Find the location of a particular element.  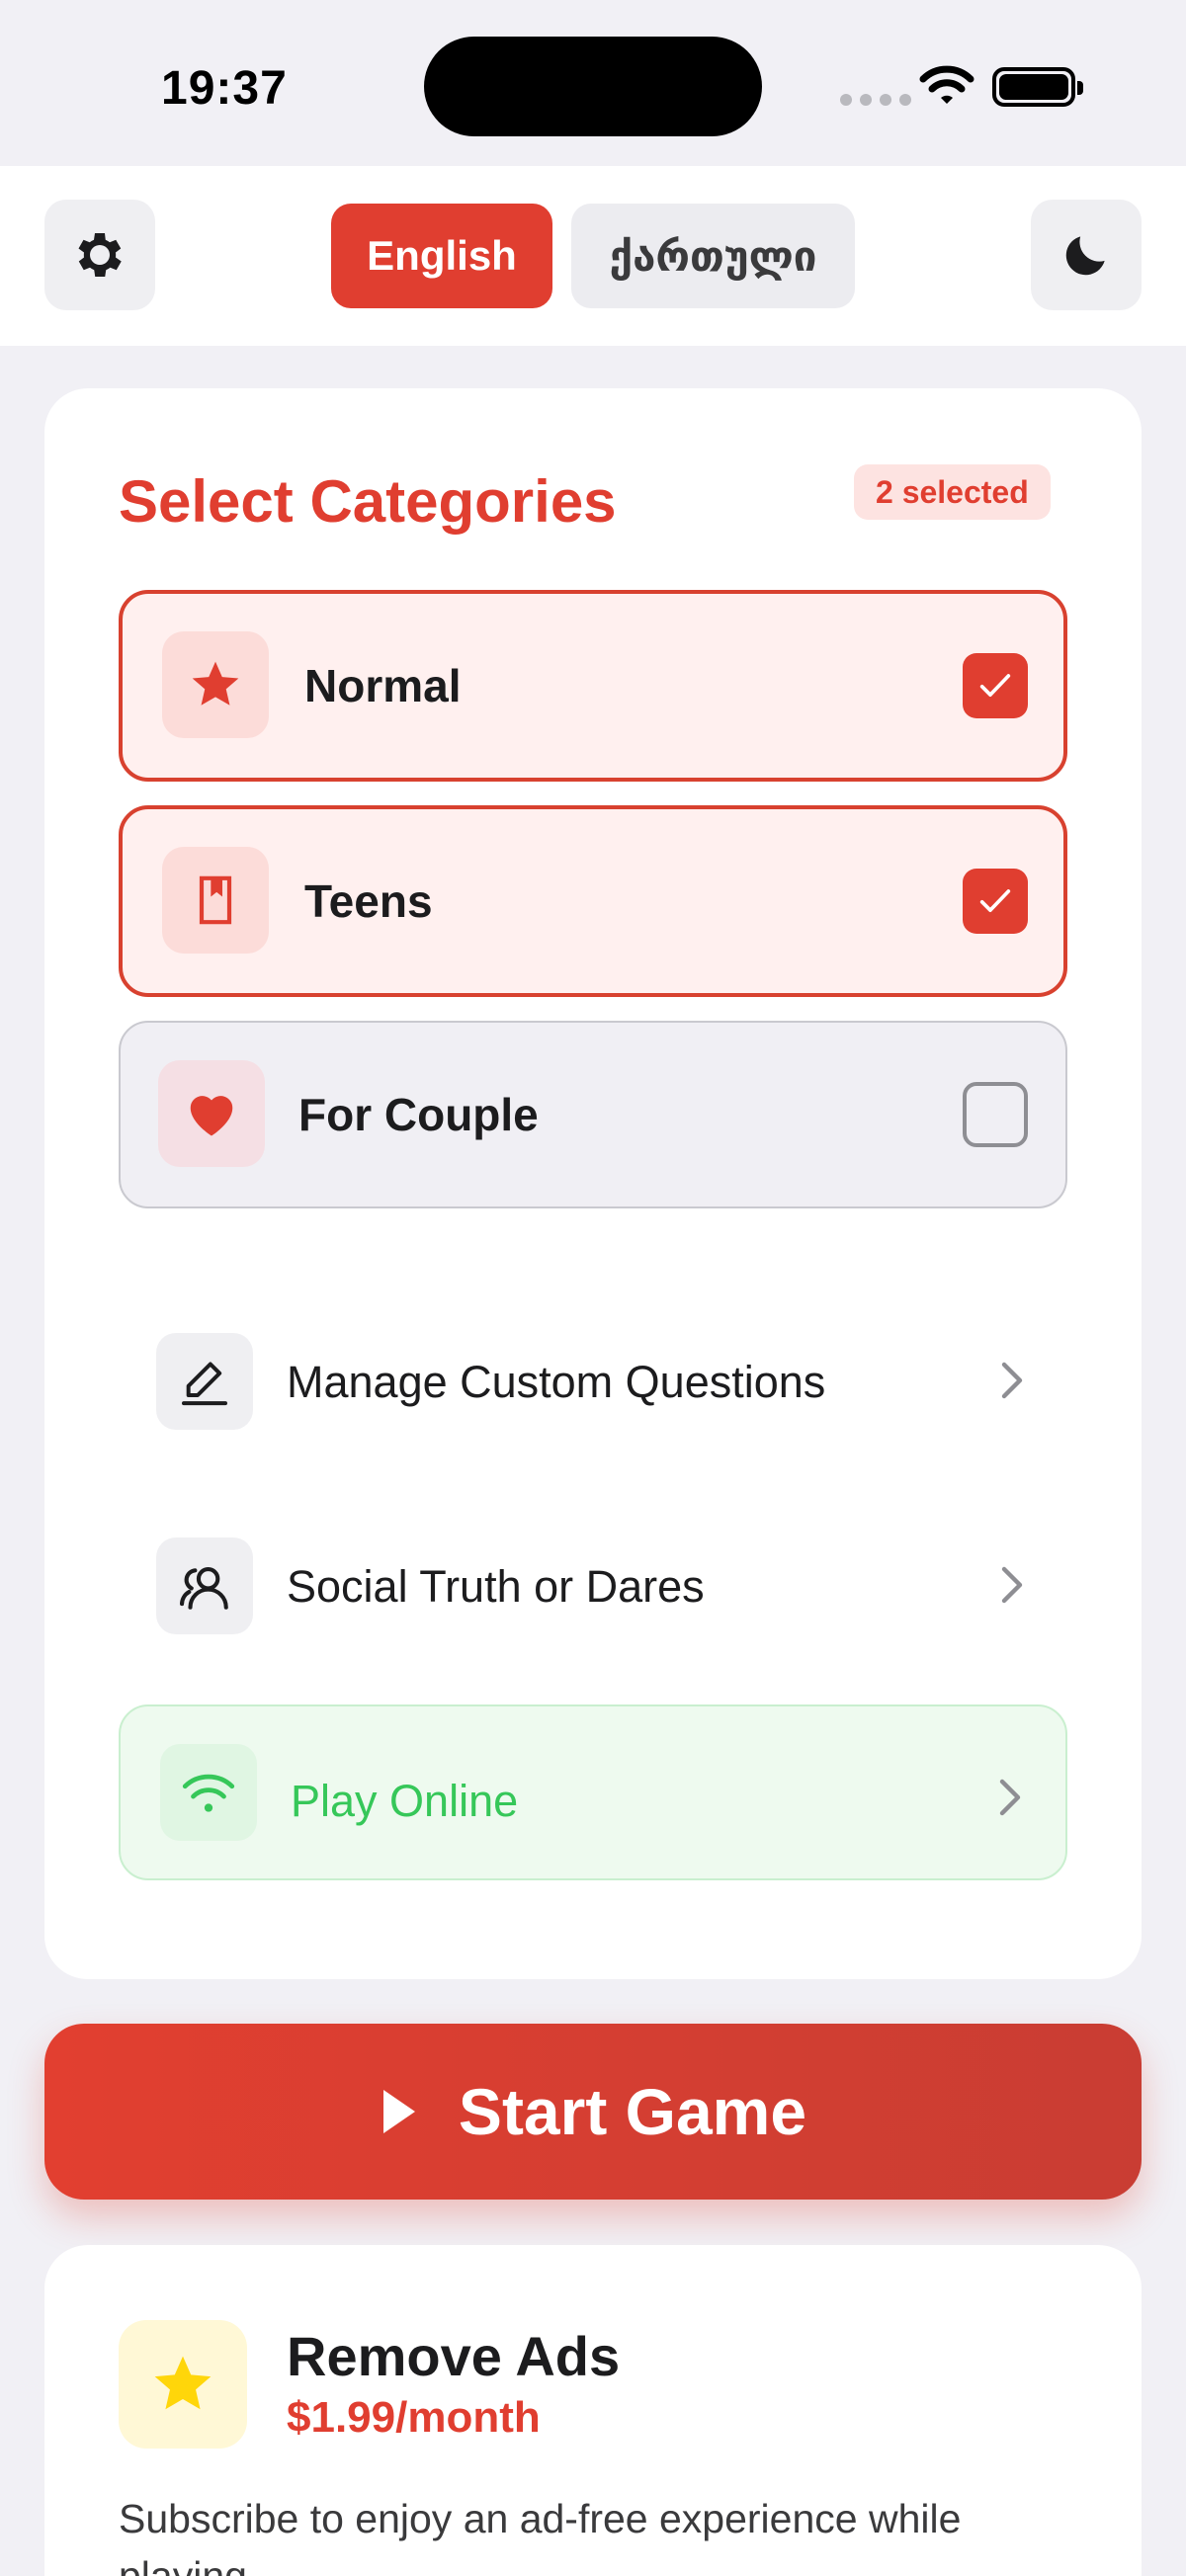

category-normal: Normal is located at coordinates (593, 686).